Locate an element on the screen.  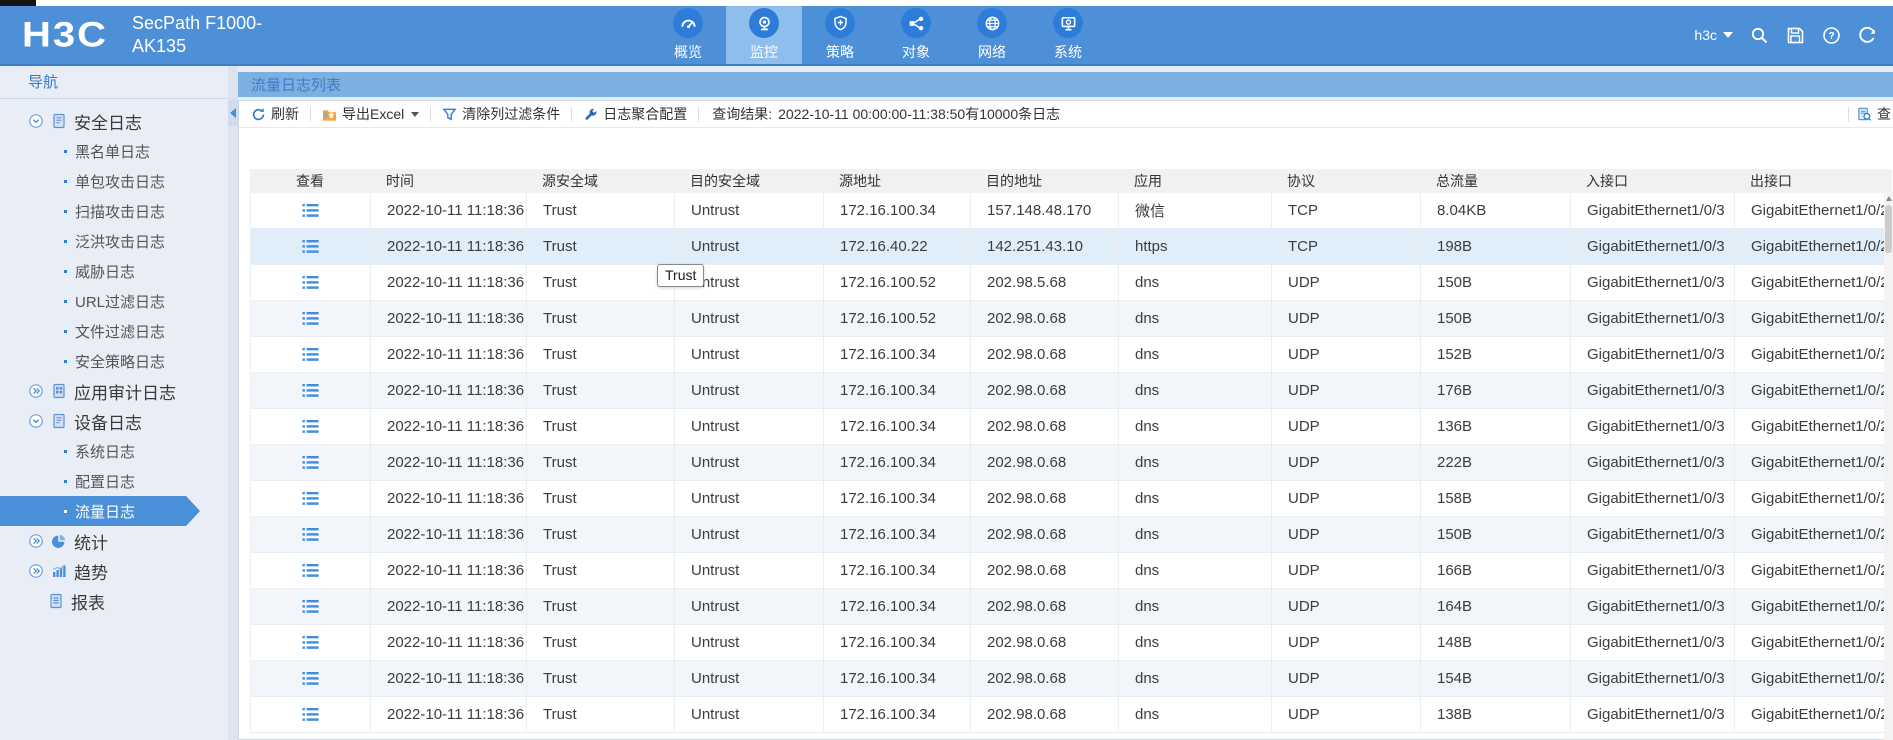
sidebar-item-system-log: 系统日志 is located at coordinates (114, 451).